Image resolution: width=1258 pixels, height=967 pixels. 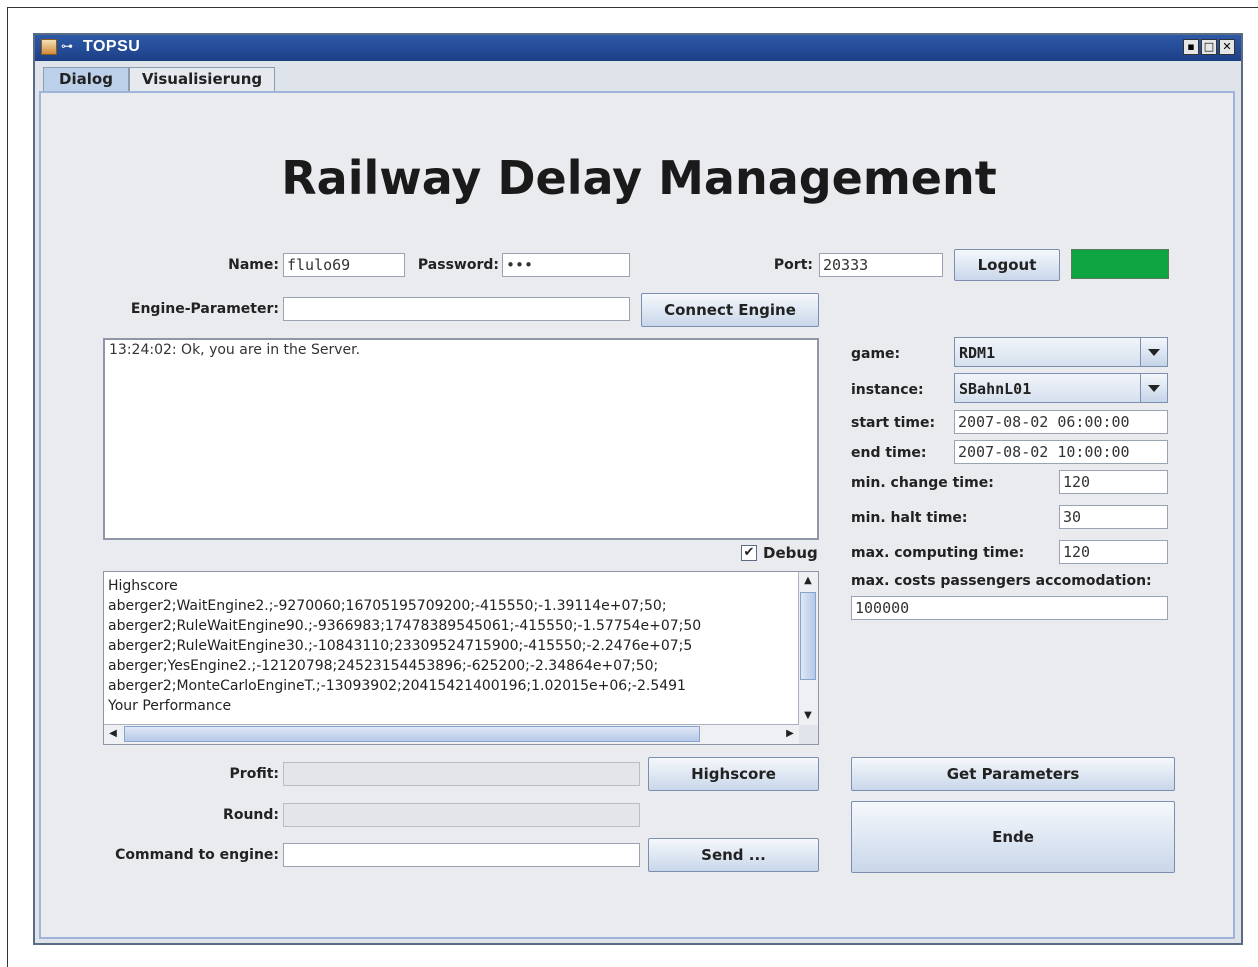 What do you see at coordinates (456, 309) in the screenshot?
I see `engine-parameter-input` at bounding box center [456, 309].